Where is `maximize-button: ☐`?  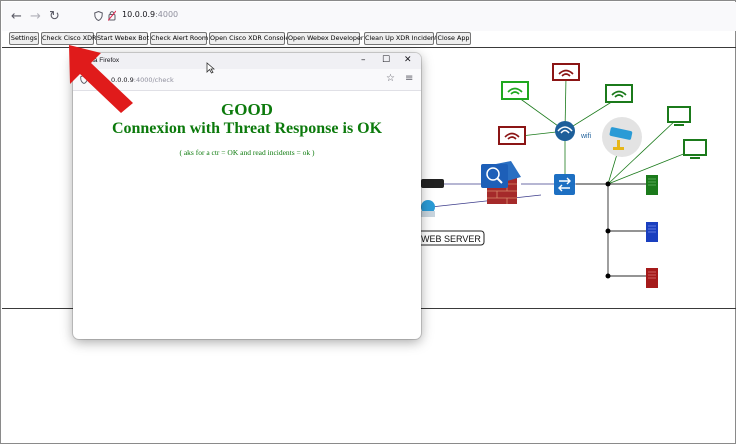
maximize-button: ☐ is located at coordinates (386, 60).